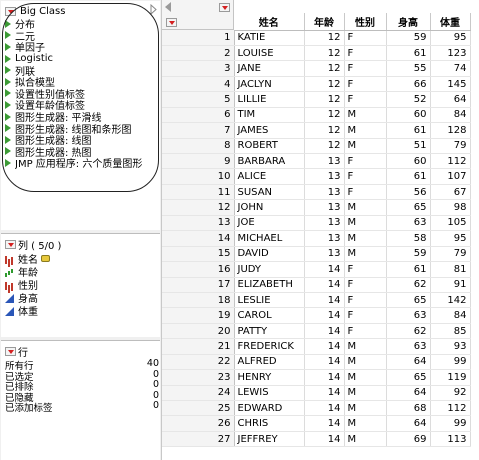 The height and width of the screenshot is (460, 479). Describe the element at coordinates (10, 351) in the screenshot. I see `rows-menu-red-triangle-icon` at that location.